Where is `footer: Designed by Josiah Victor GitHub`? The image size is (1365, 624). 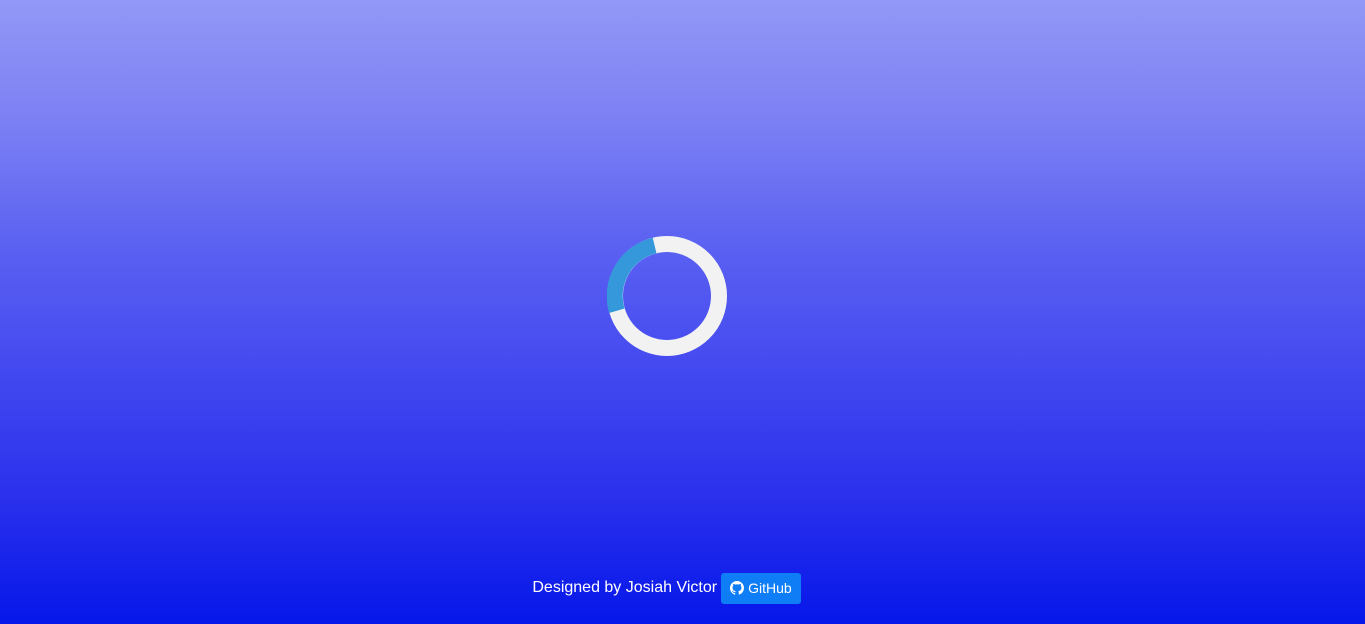
footer: Designed by Josiah Victor GitHub is located at coordinates (682, 588).